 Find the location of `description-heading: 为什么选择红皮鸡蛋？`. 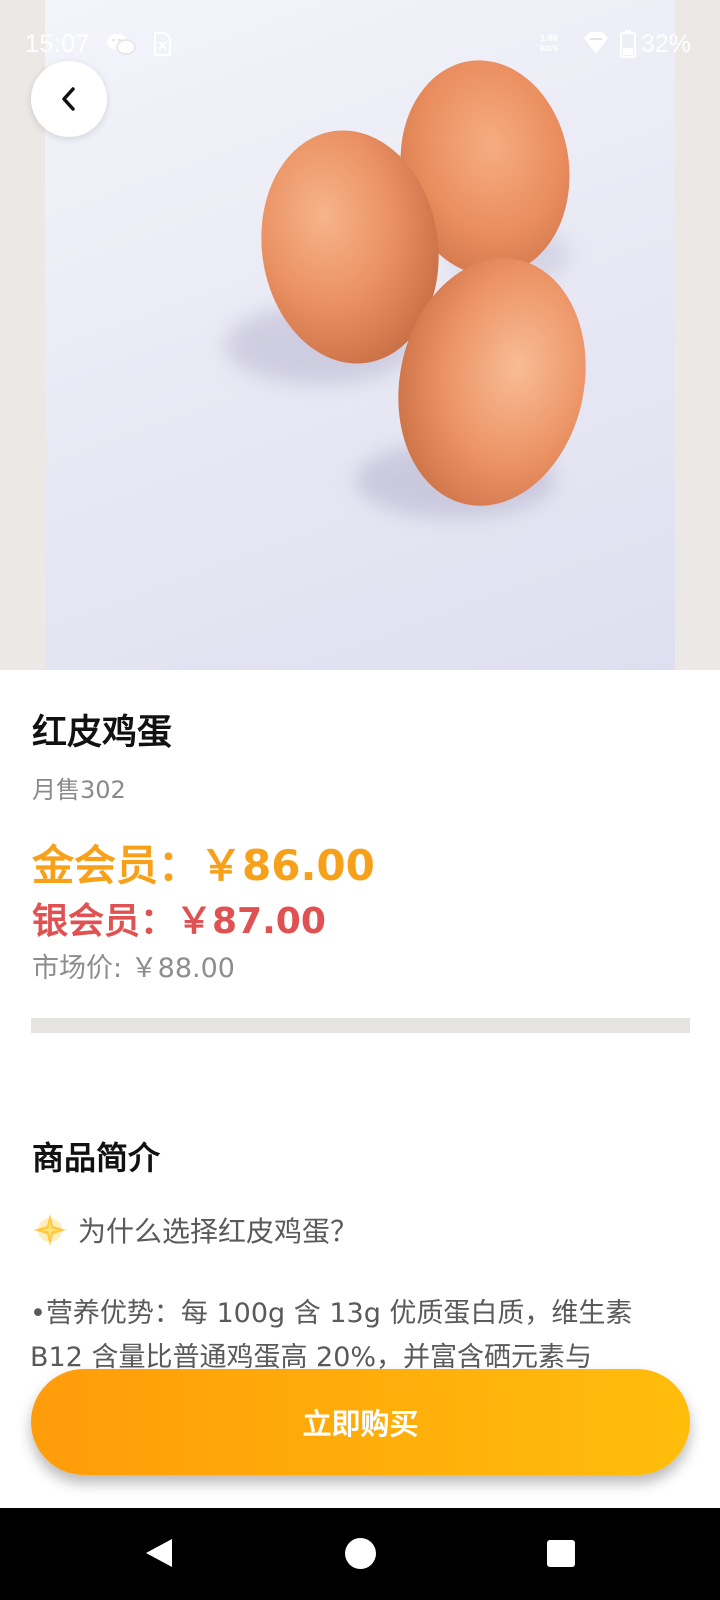

description-heading: 为什么选择红皮鸡蛋？ is located at coordinates (195, 1230).